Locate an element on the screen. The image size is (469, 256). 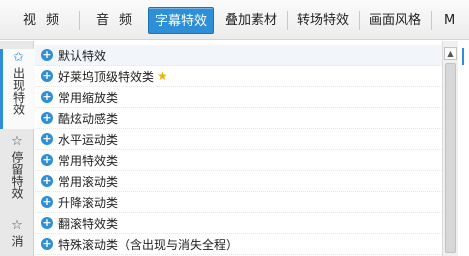
stay-star-icon: ☆ is located at coordinates (17, 141).